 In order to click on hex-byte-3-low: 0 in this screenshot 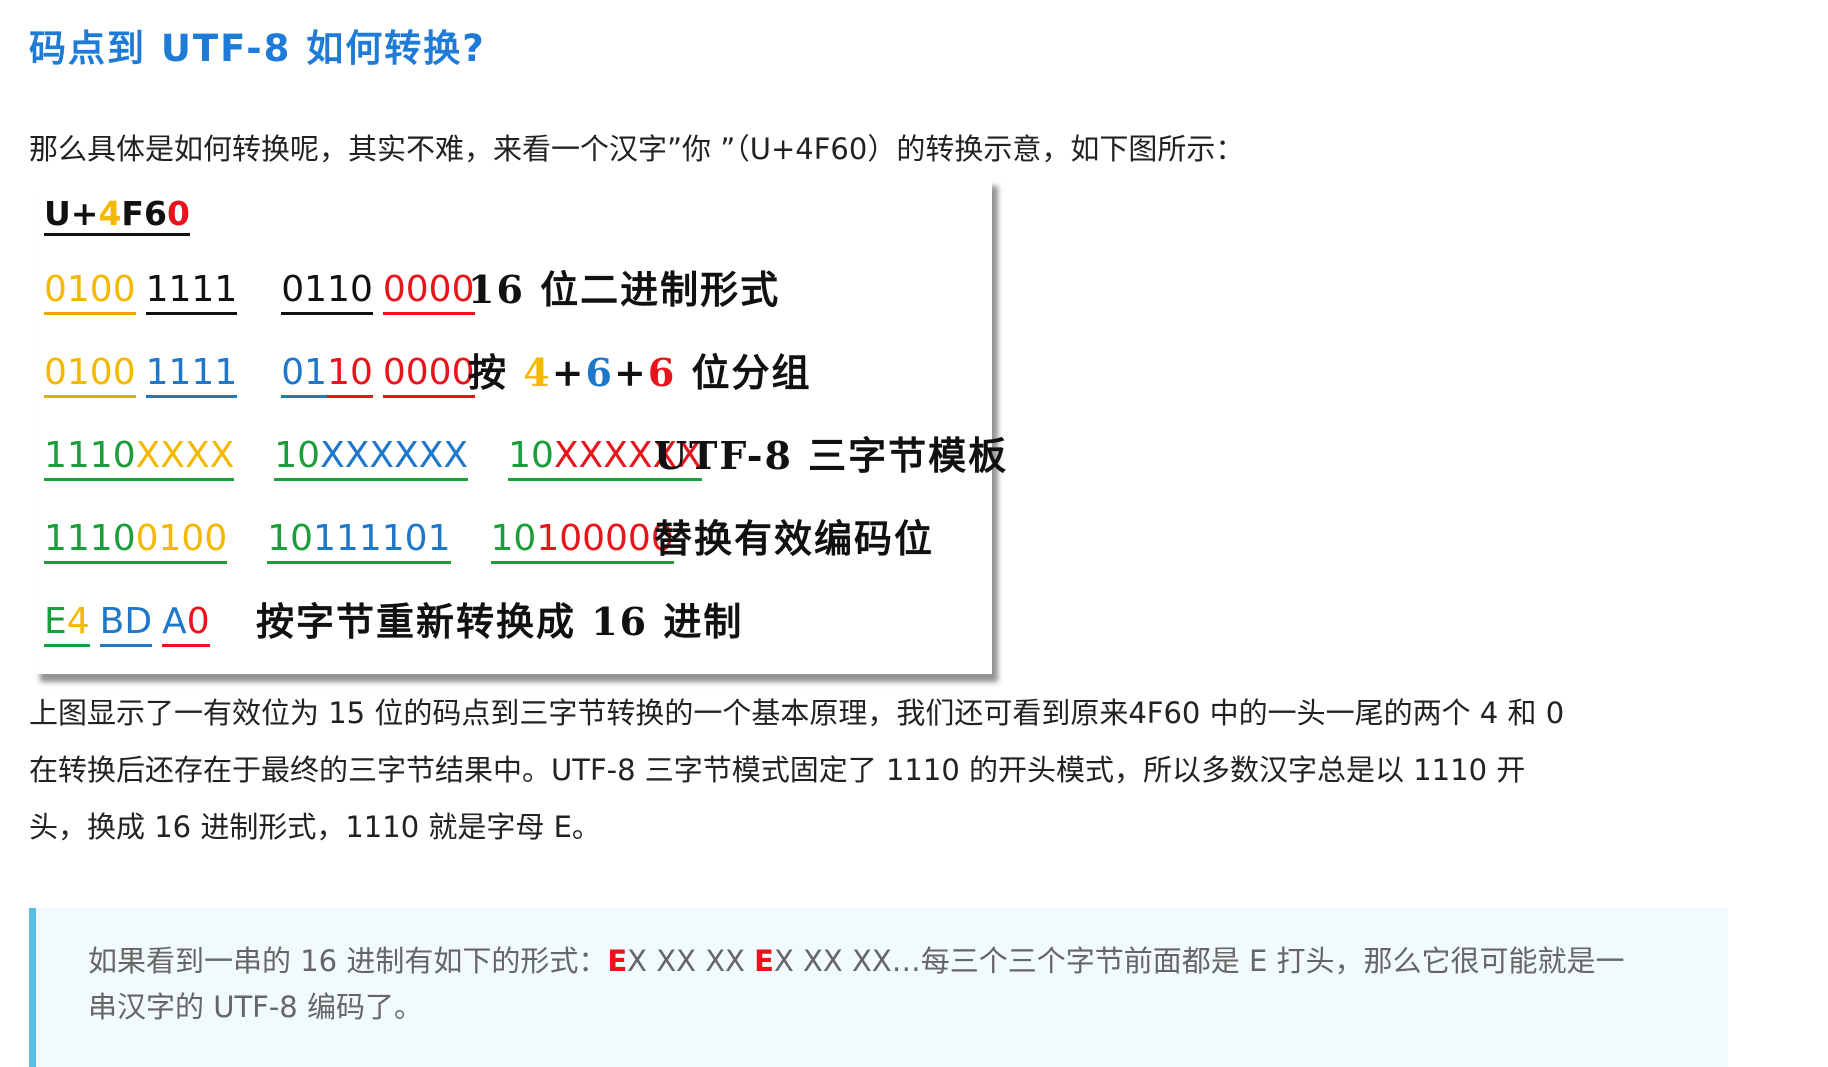, I will do `click(198, 621)`.